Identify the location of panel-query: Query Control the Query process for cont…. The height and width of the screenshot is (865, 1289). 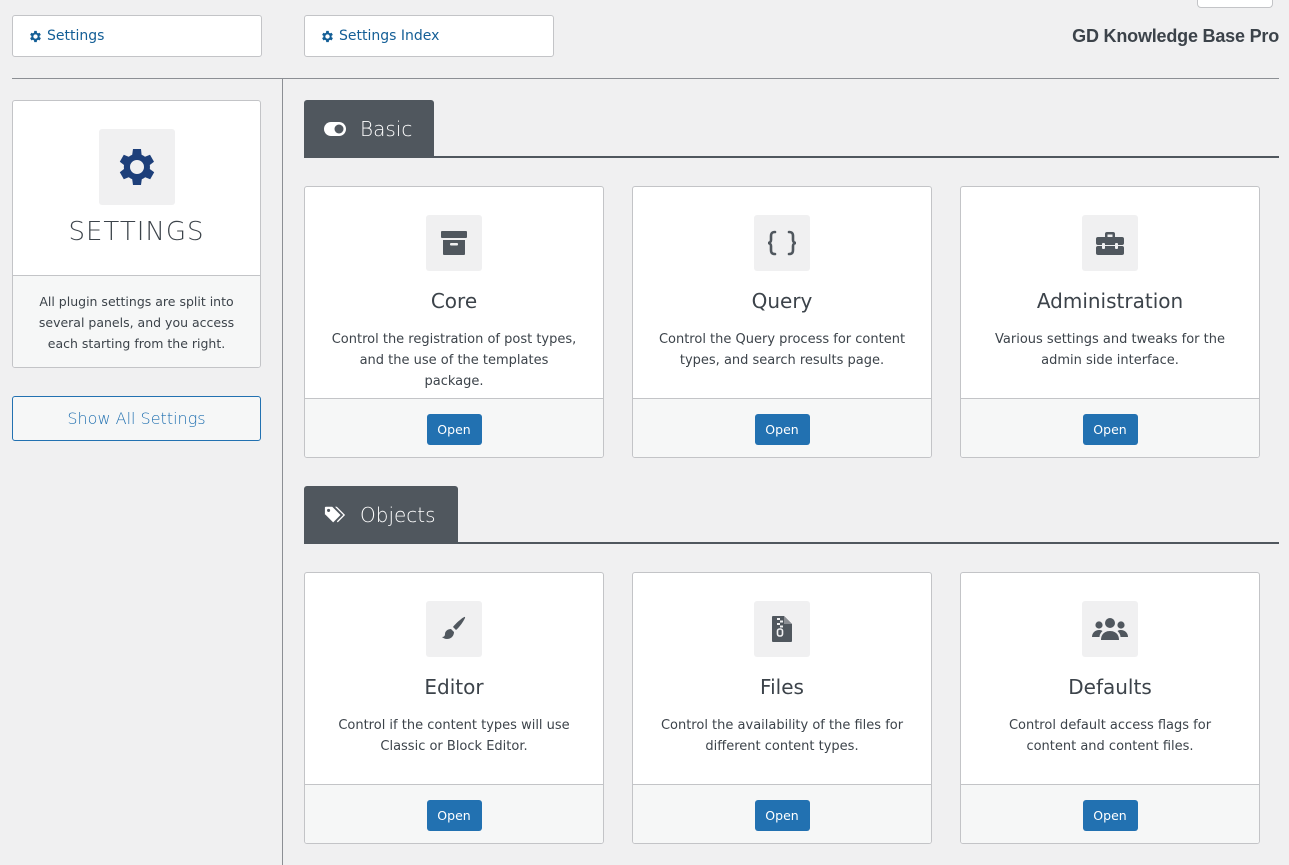
(782, 322).